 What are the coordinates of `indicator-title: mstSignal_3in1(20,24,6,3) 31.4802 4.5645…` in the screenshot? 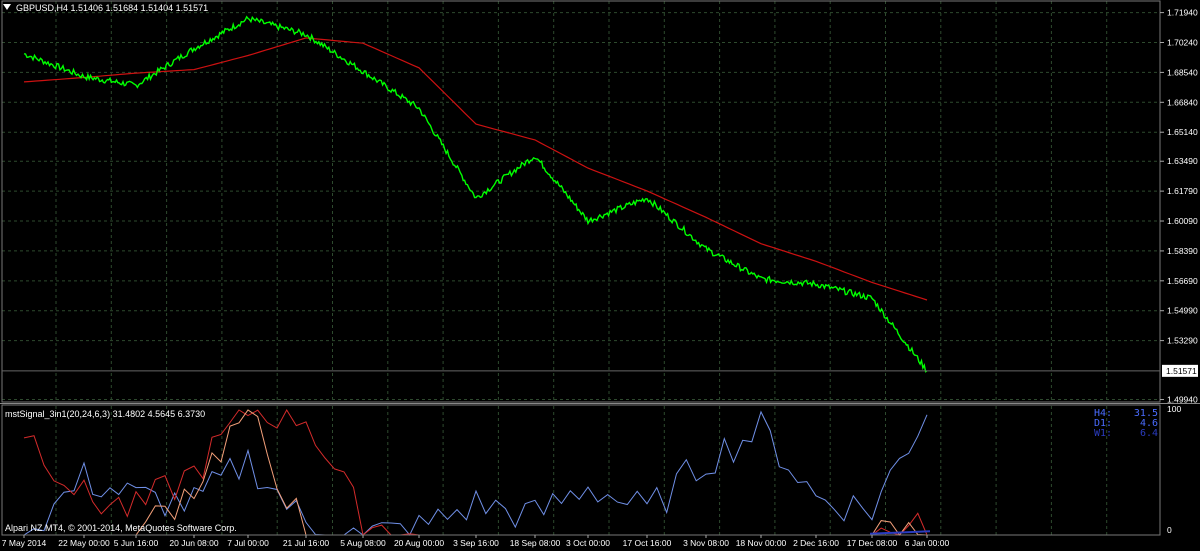 It's located at (105, 414).